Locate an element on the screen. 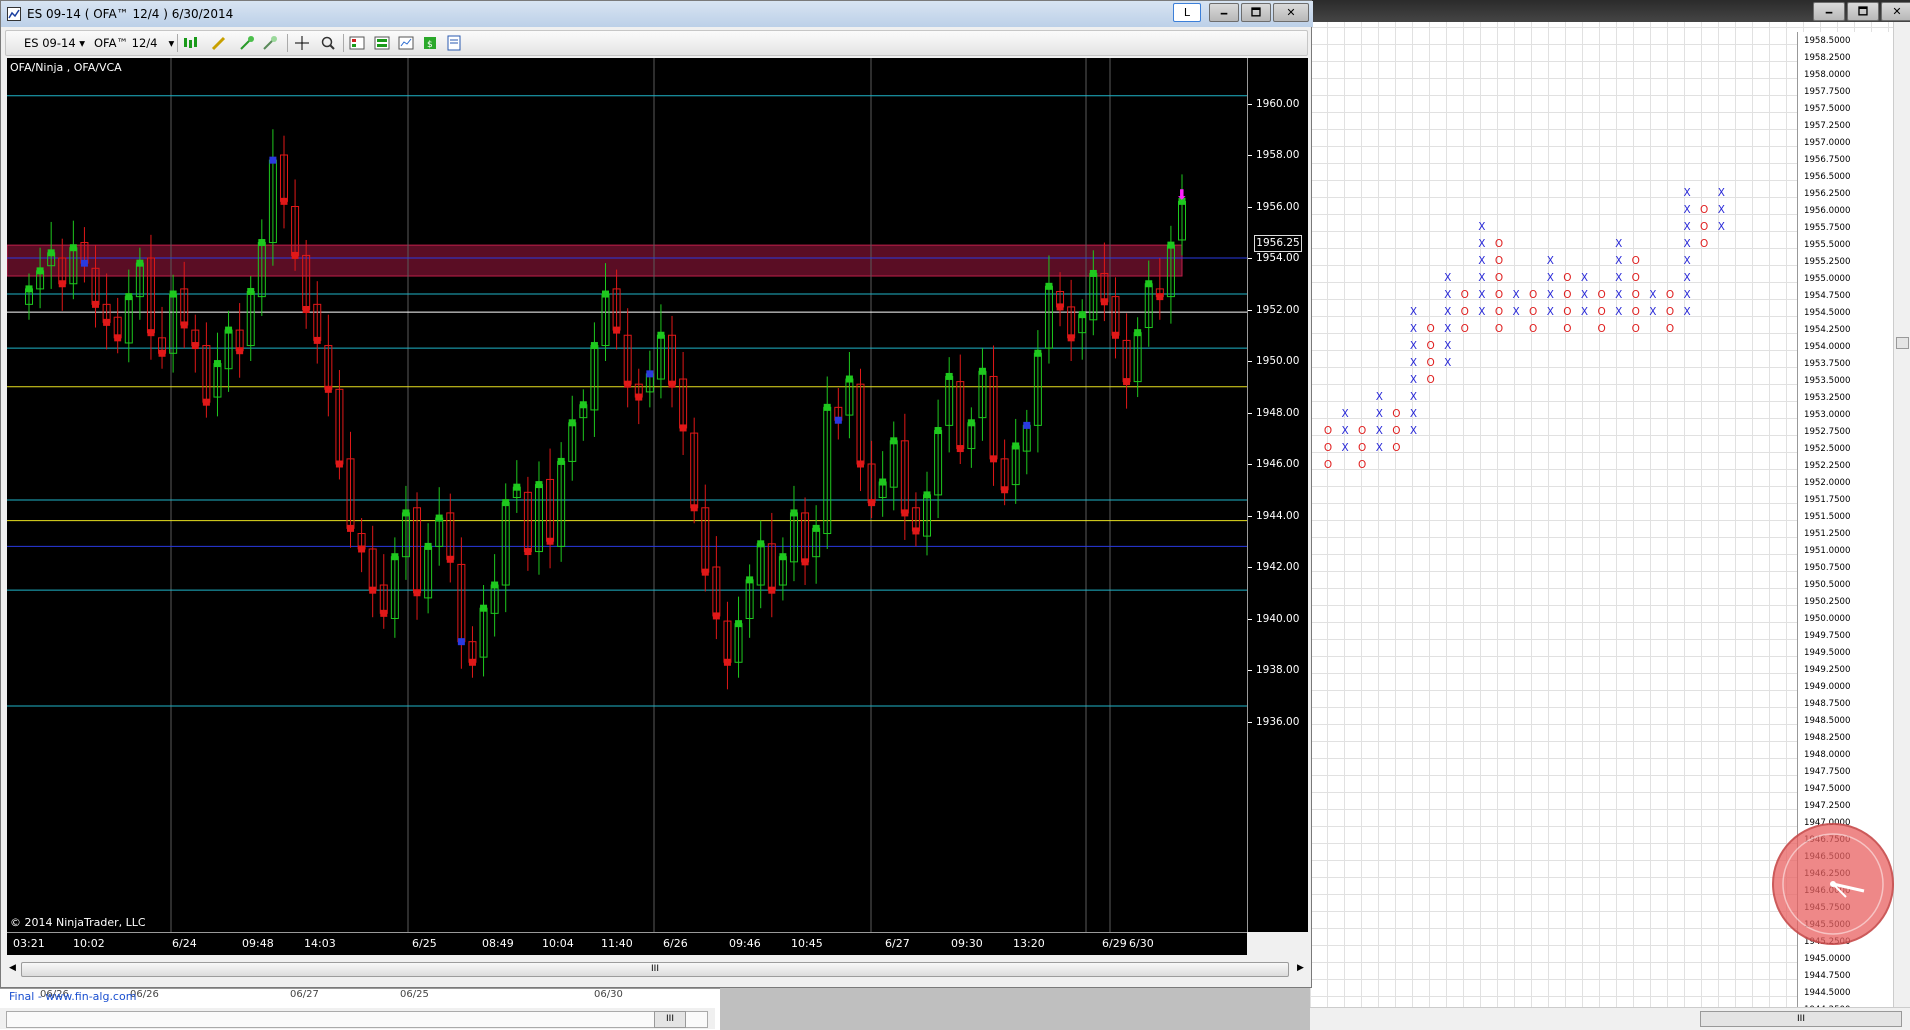  drawing-tool-icon is located at coordinates (219, 43).